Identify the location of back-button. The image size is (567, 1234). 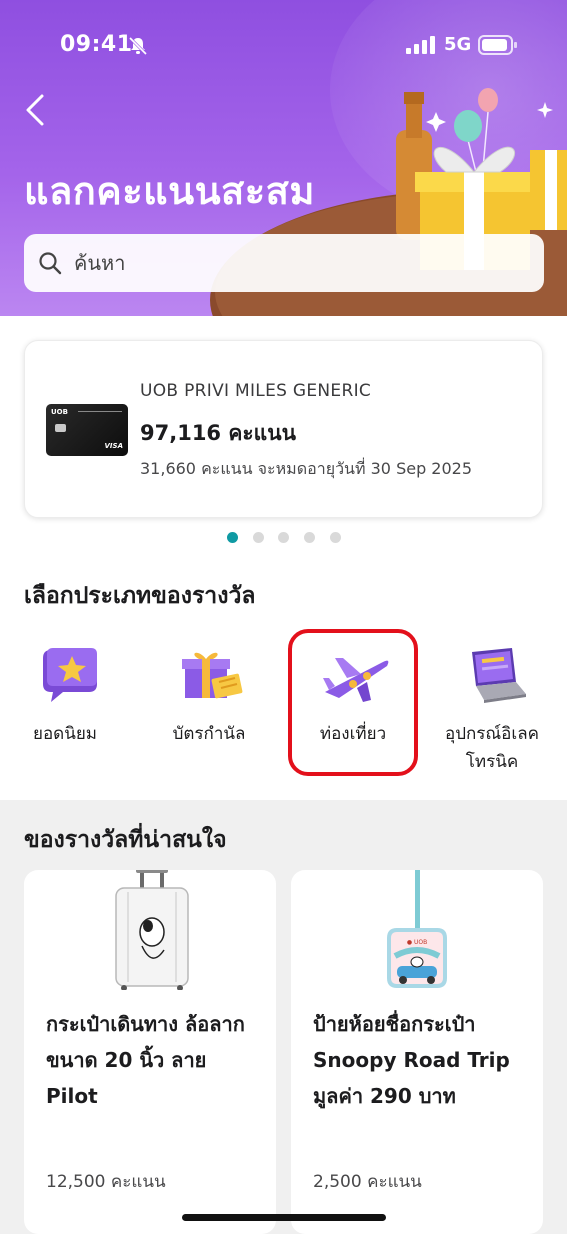
(38, 110).